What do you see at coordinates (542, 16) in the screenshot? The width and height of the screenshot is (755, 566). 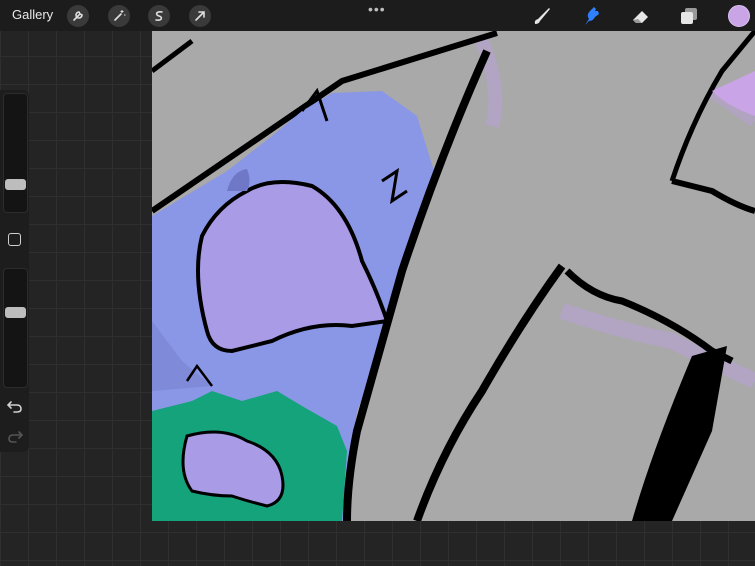 I see `brush-icon` at bounding box center [542, 16].